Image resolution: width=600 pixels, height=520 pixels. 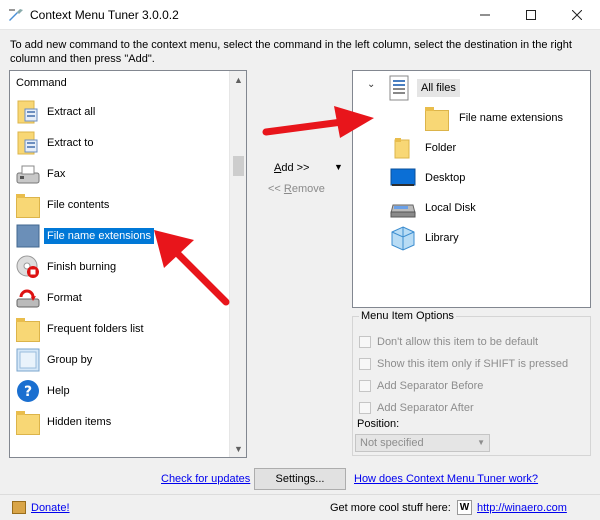 I want to click on minimize-icon, so click(x=485, y=15).